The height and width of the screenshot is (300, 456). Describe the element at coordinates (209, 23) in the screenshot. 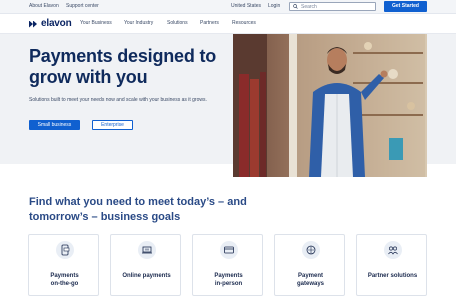

I see `nav-partners: Partners` at that location.